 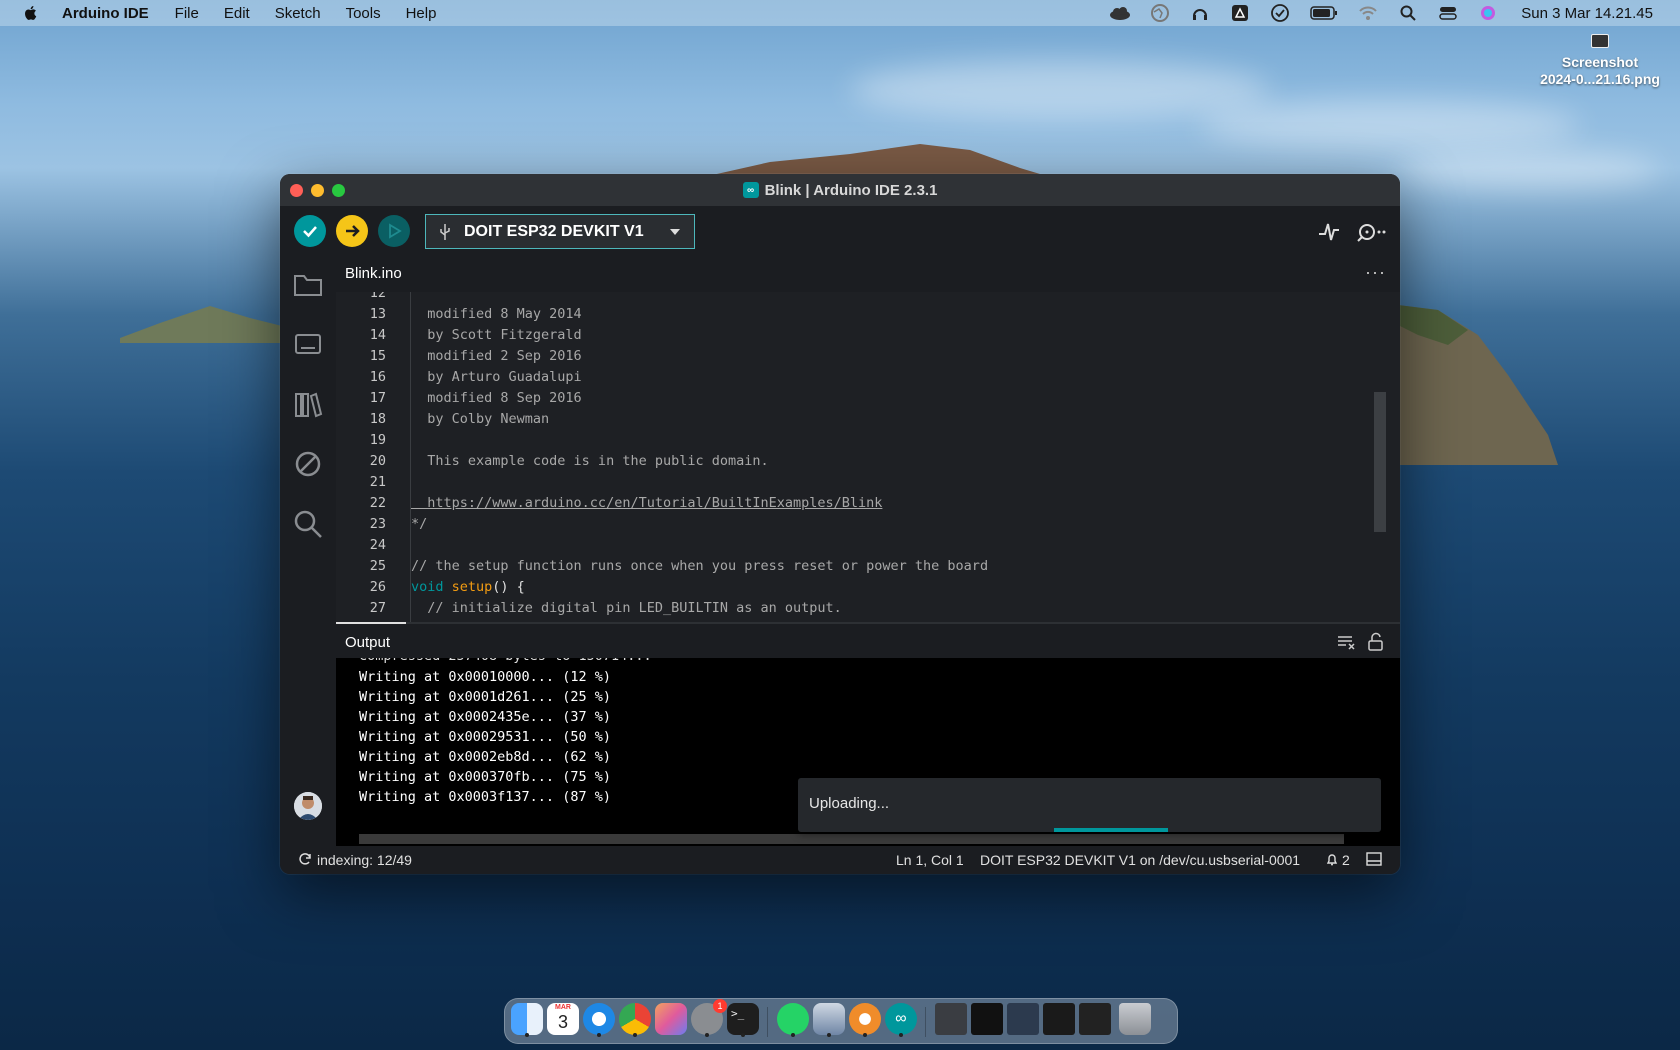 I want to click on traffic-lights, so click(x=321, y=190).